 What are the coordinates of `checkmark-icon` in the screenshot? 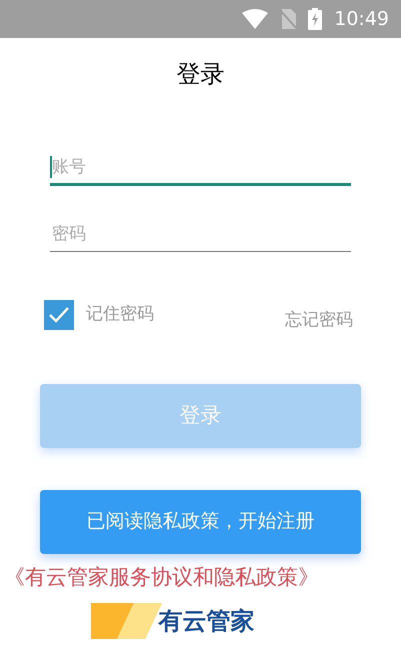 It's located at (59, 315).